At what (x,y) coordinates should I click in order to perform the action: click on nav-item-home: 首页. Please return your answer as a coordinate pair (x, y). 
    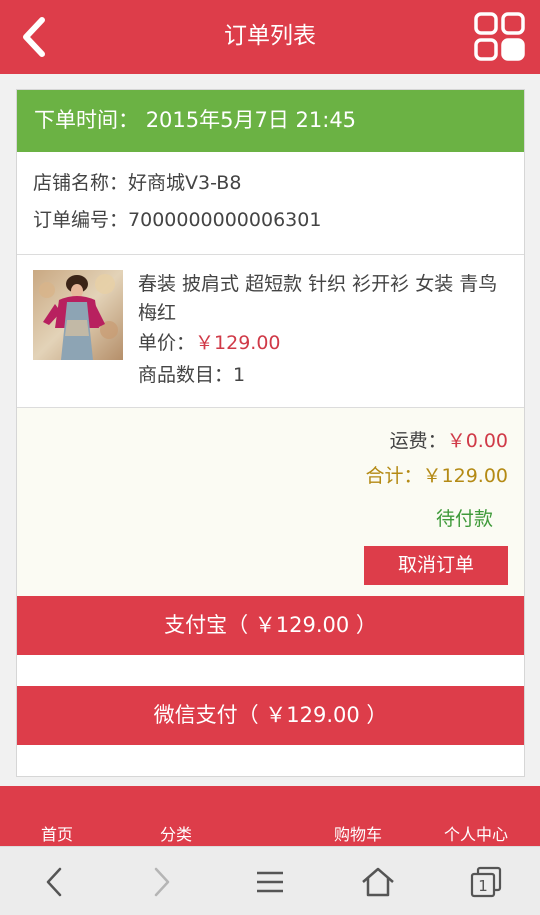
    Looking at the image, I should click on (57, 833).